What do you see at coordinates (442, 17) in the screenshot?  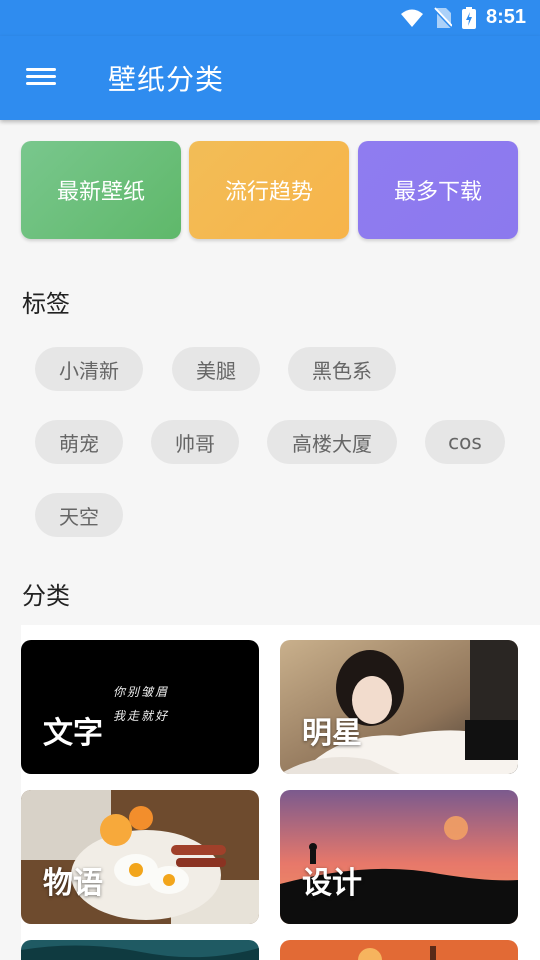 I see `no-sim-icon` at bounding box center [442, 17].